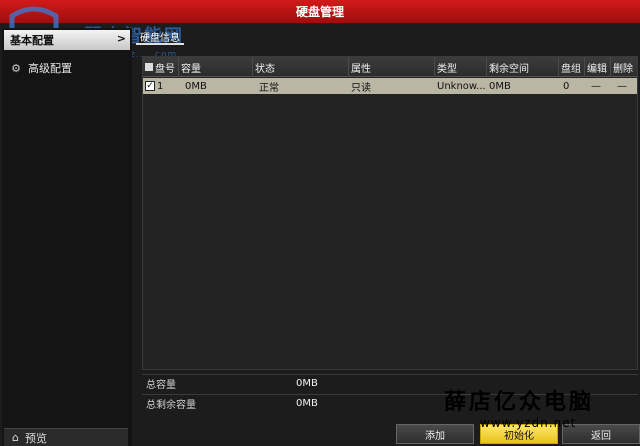 The height and width of the screenshot is (446, 640). What do you see at coordinates (301, 67) in the screenshot?
I see `column-header-status: 状态` at bounding box center [301, 67].